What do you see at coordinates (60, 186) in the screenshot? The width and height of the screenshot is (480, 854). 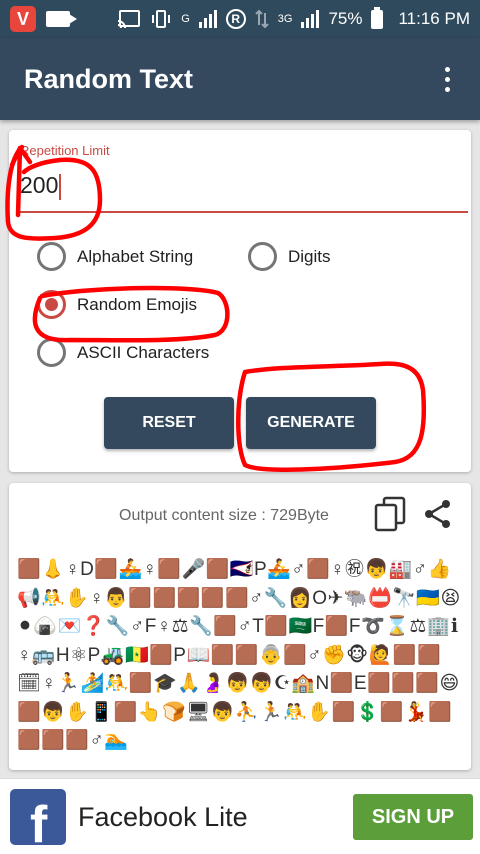 I see `text-cursor` at bounding box center [60, 186].